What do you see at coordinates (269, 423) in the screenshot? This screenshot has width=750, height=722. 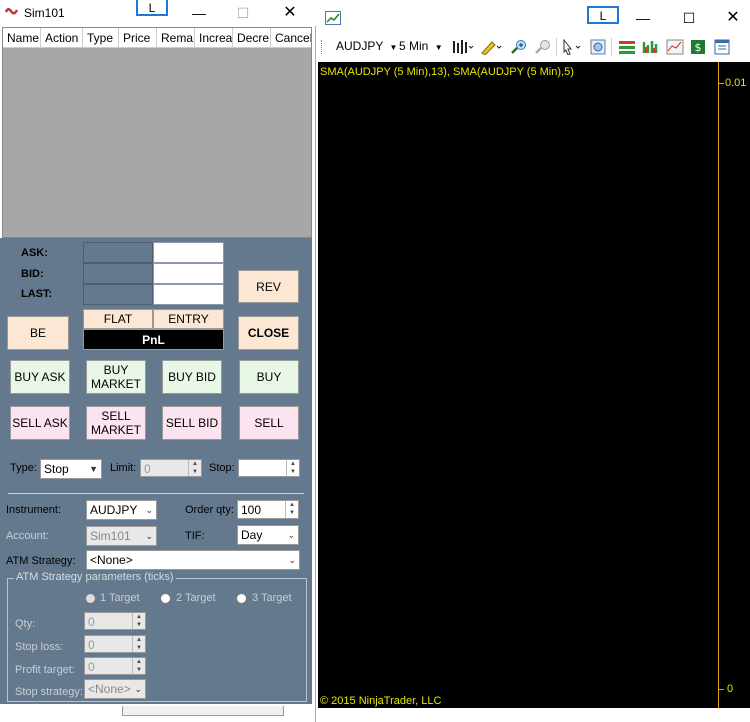 I see `sell-button: SELL` at bounding box center [269, 423].